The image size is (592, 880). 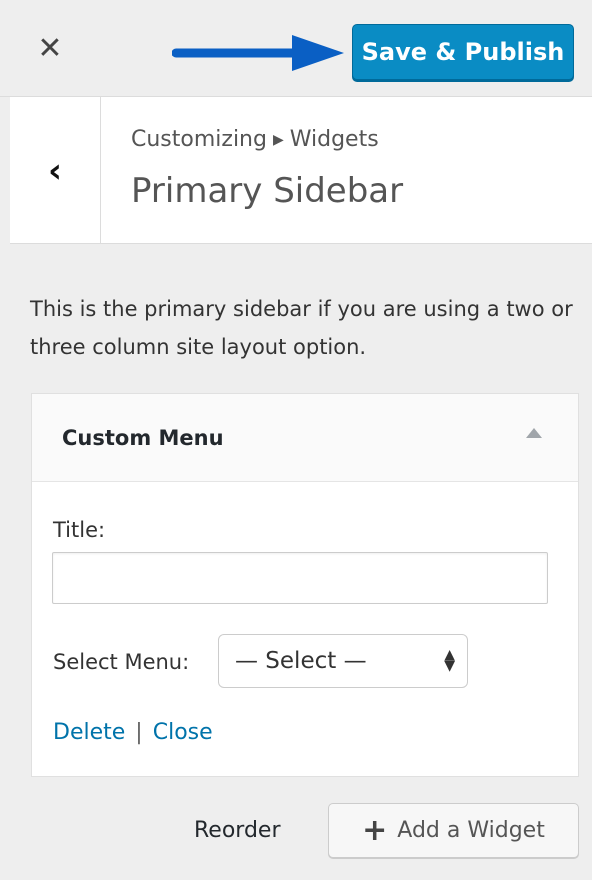 What do you see at coordinates (449, 660) in the screenshot?
I see `select-arrows-icon: ▲ ▼` at bounding box center [449, 660].